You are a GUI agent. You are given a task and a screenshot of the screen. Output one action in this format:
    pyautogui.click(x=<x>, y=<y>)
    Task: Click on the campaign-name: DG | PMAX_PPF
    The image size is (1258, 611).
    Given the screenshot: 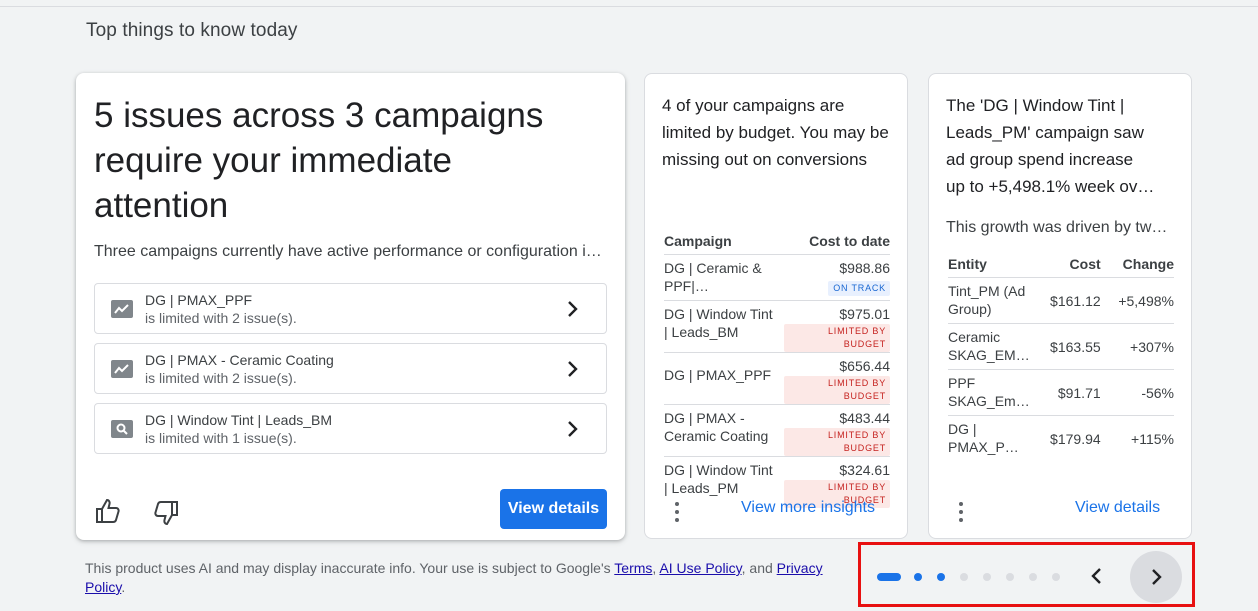 What is the action you would take?
    pyautogui.click(x=724, y=378)
    